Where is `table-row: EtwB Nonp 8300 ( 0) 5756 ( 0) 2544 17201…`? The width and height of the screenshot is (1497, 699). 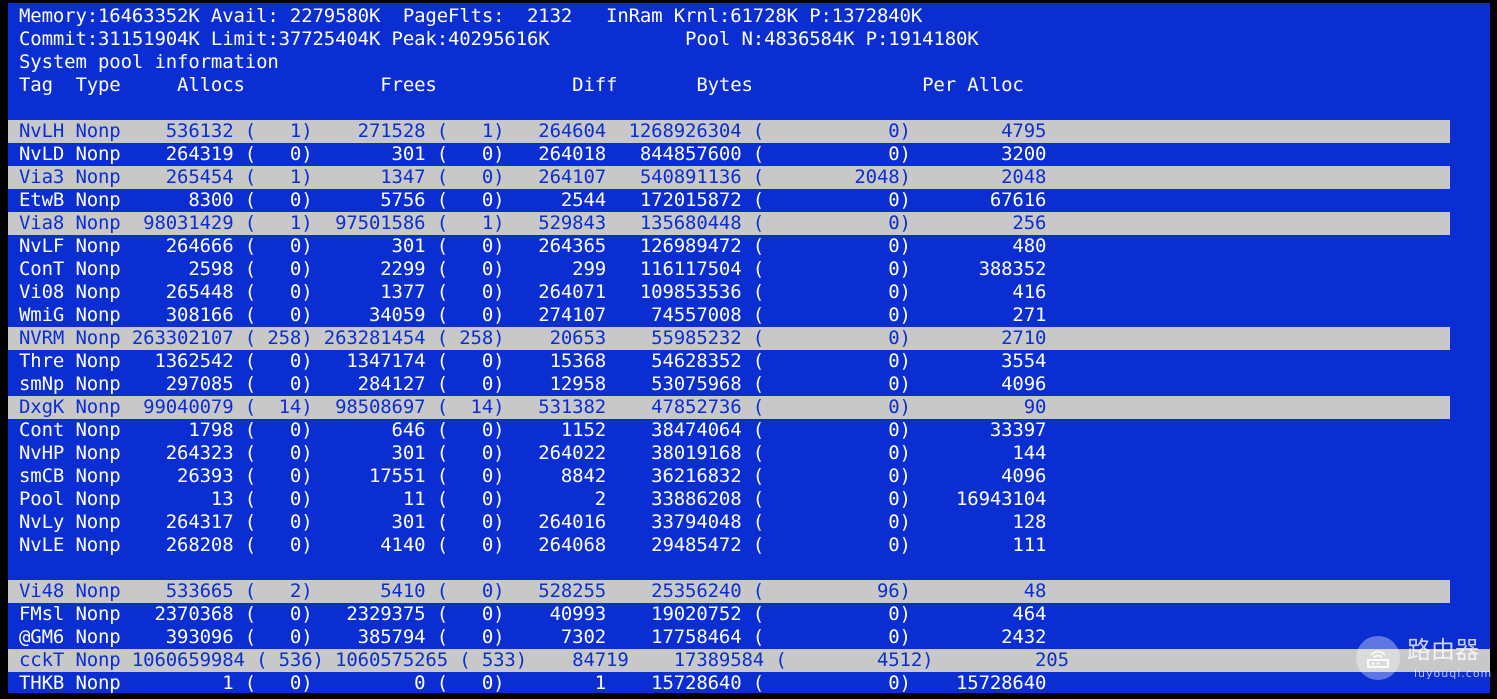
table-row: EtwB Nonp 8300 ( 0) 5756 ( 0) 2544 17201… is located at coordinates (533, 200).